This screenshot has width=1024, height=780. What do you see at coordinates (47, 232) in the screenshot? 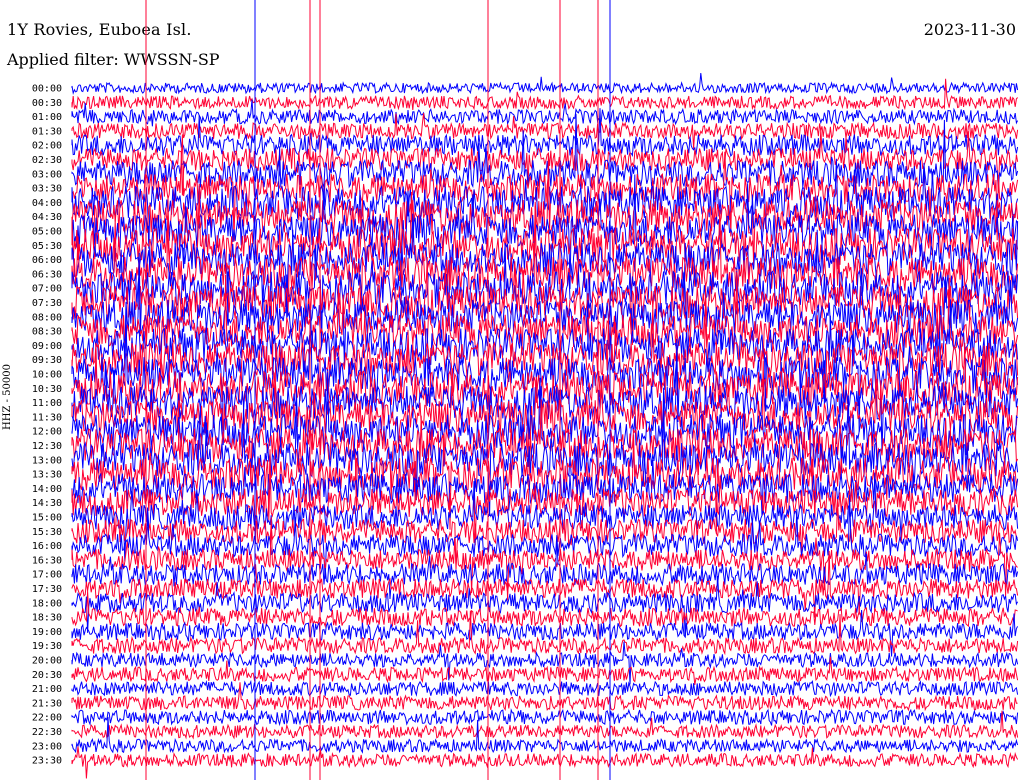
I see `time-tick-label: 05:00` at bounding box center [47, 232].